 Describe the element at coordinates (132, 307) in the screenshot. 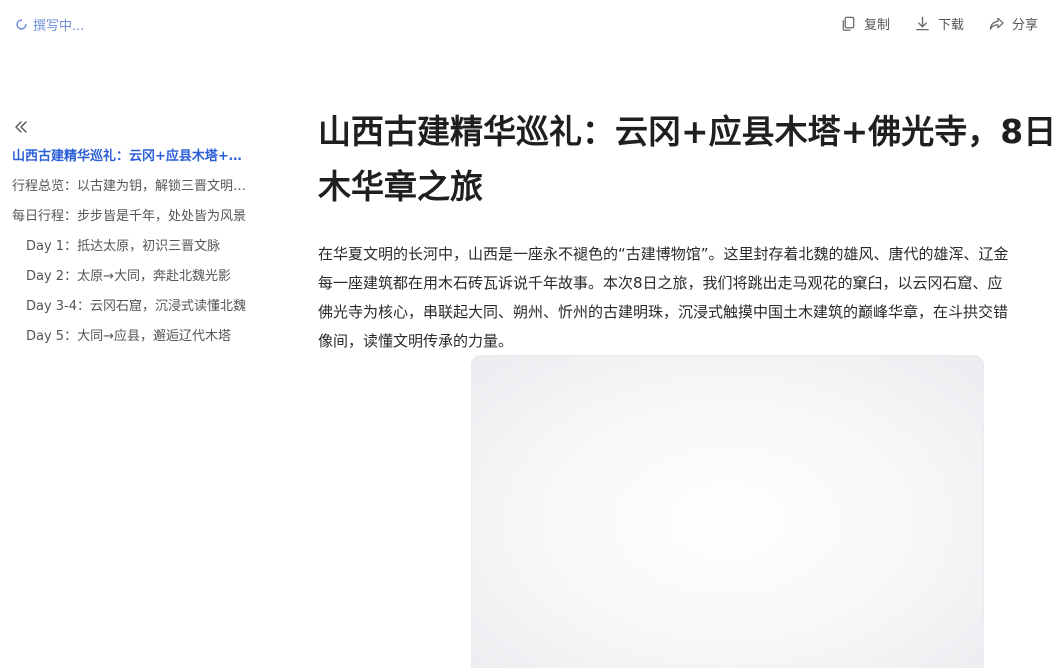

I see `outline-item-day3-4: Day 3-4：云冈石窟，沉浸式读懂北魏` at that location.